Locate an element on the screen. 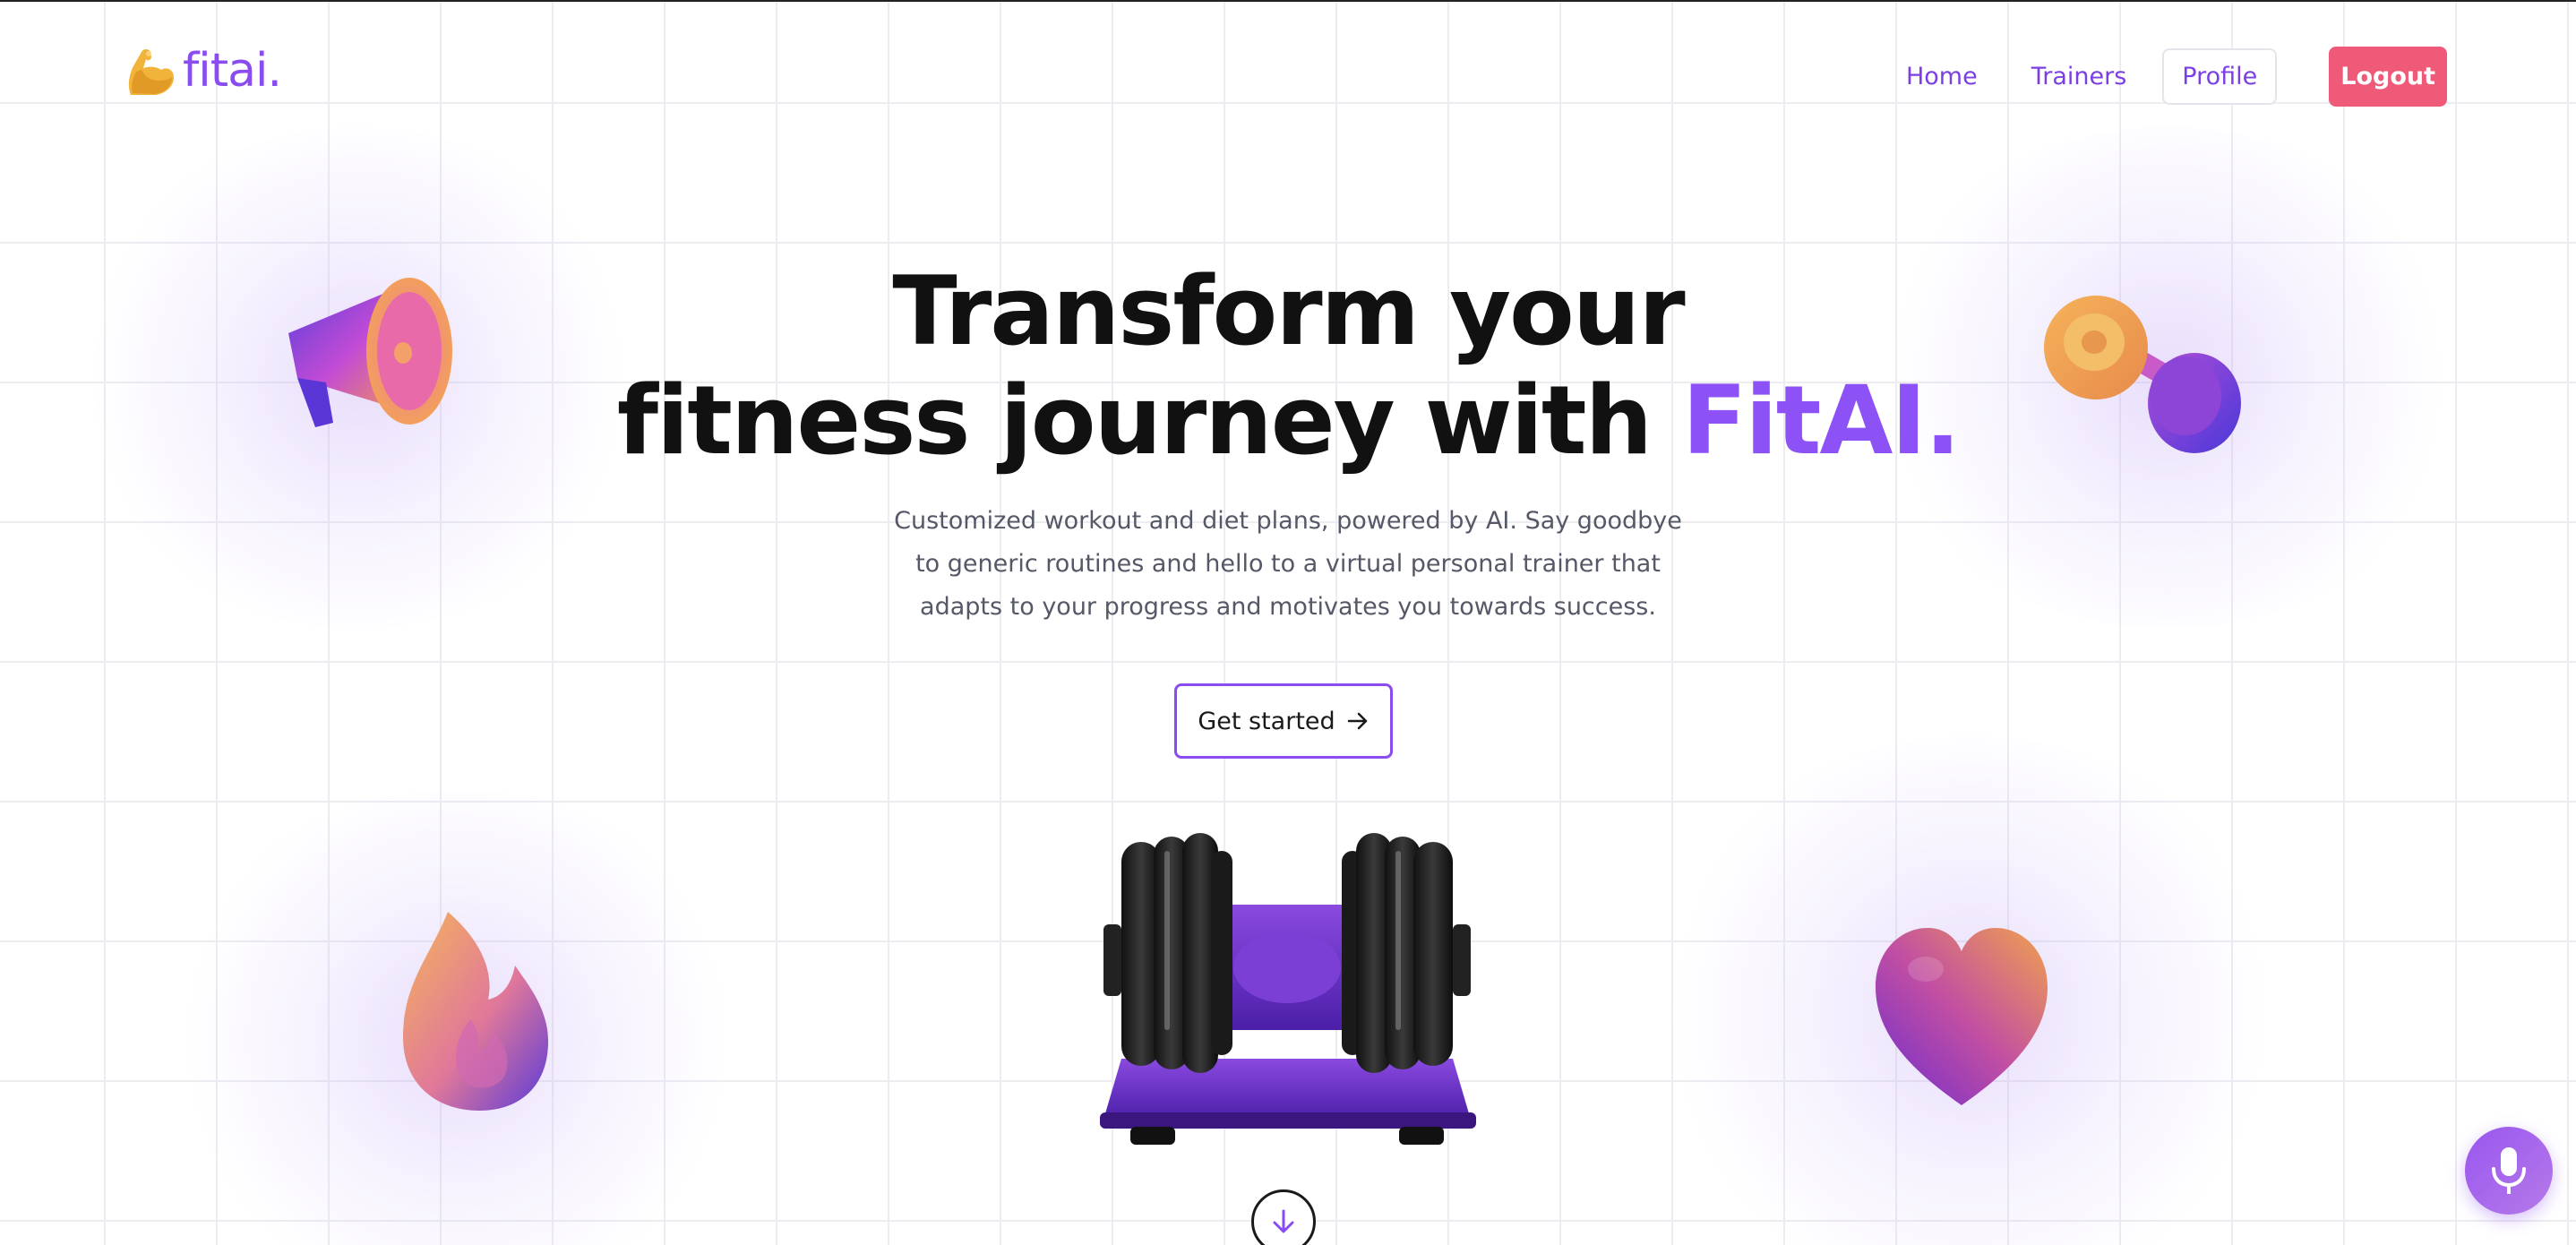 The height and width of the screenshot is (1245, 2576). hero-title-line2: fitness journey with FitAI. is located at coordinates (1288, 421).